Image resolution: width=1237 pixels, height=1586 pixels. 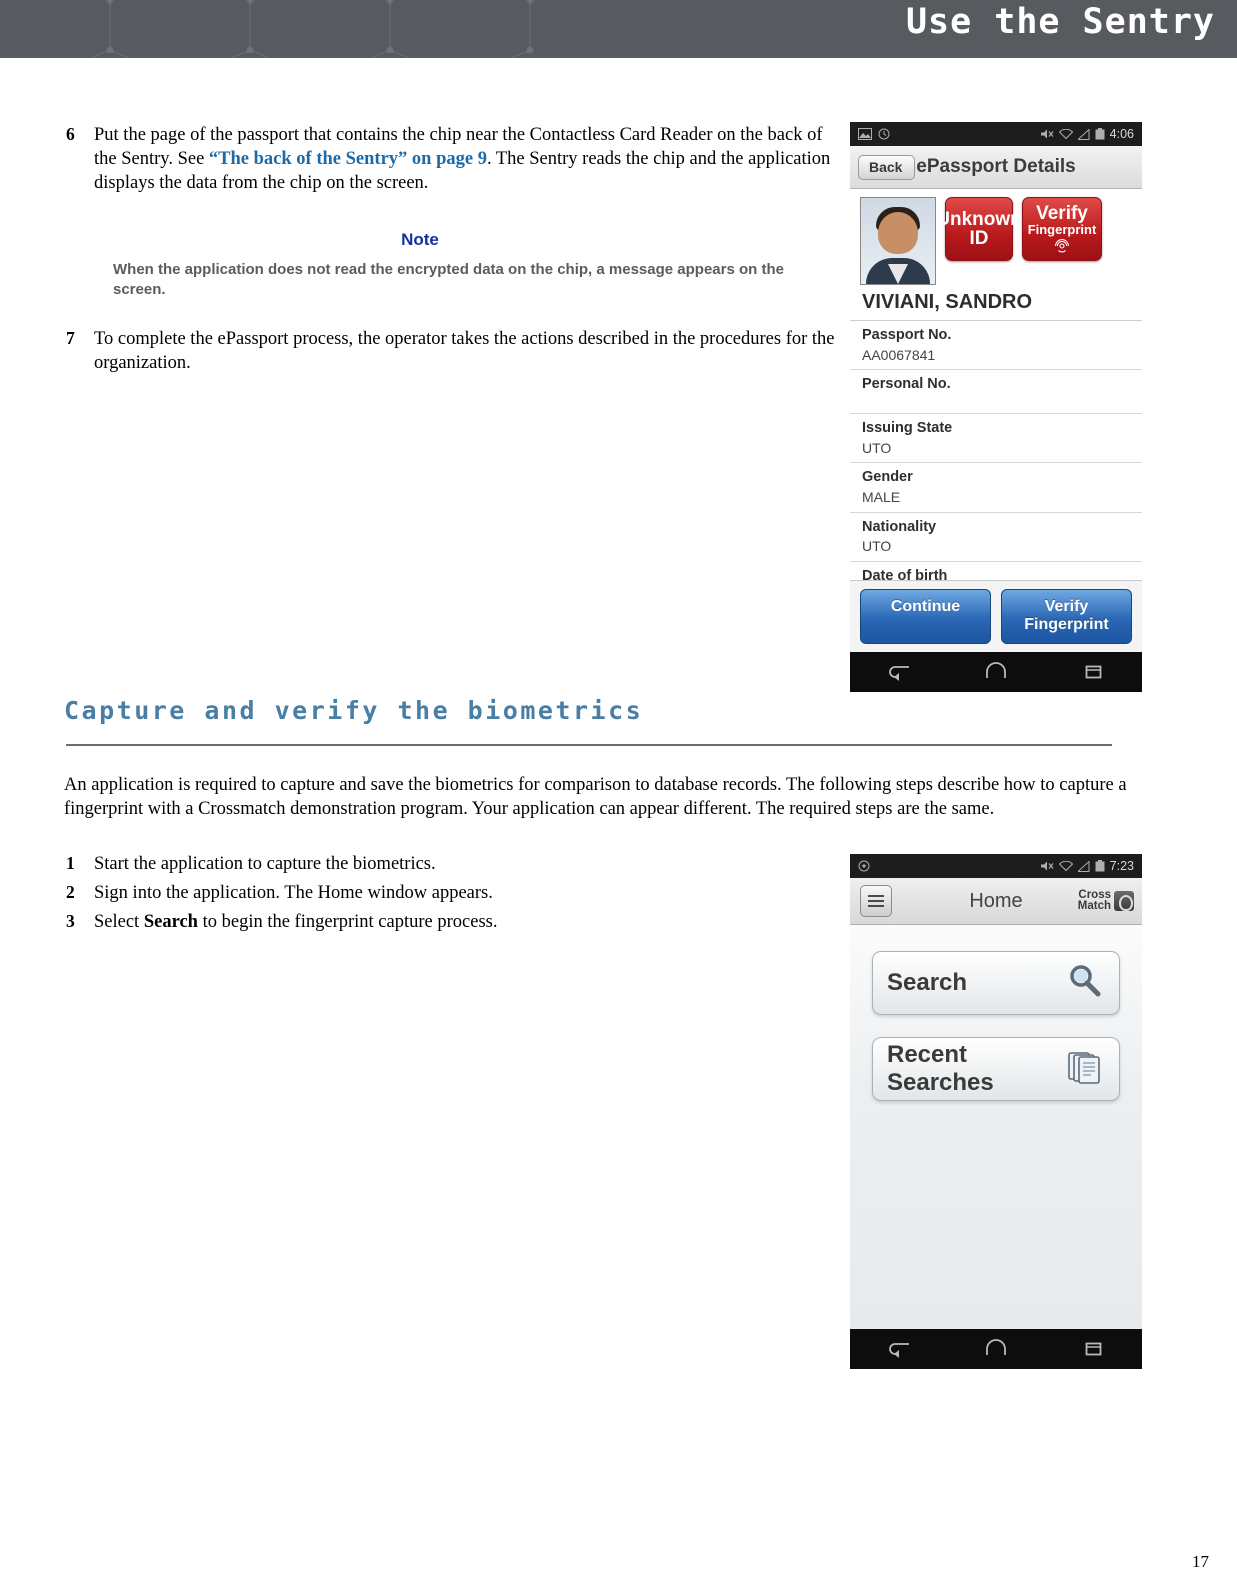 I want to click on field-date-of-birth-label: Date of birth, so click(x=905, y=574).